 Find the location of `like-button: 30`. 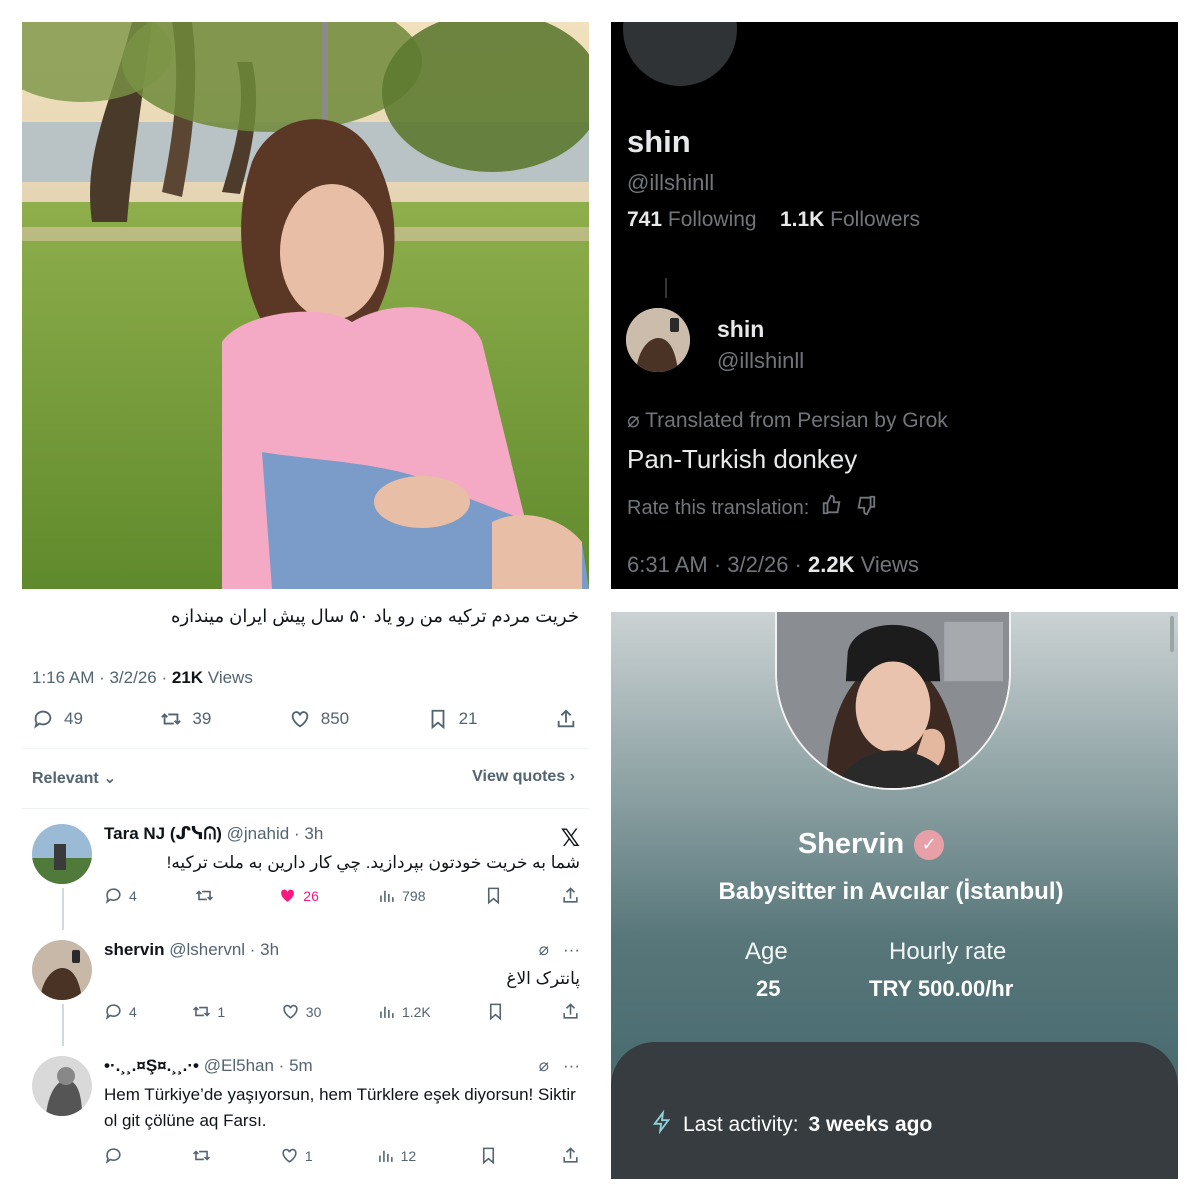

like-button: 30 is located at coordinates (301, 1011).